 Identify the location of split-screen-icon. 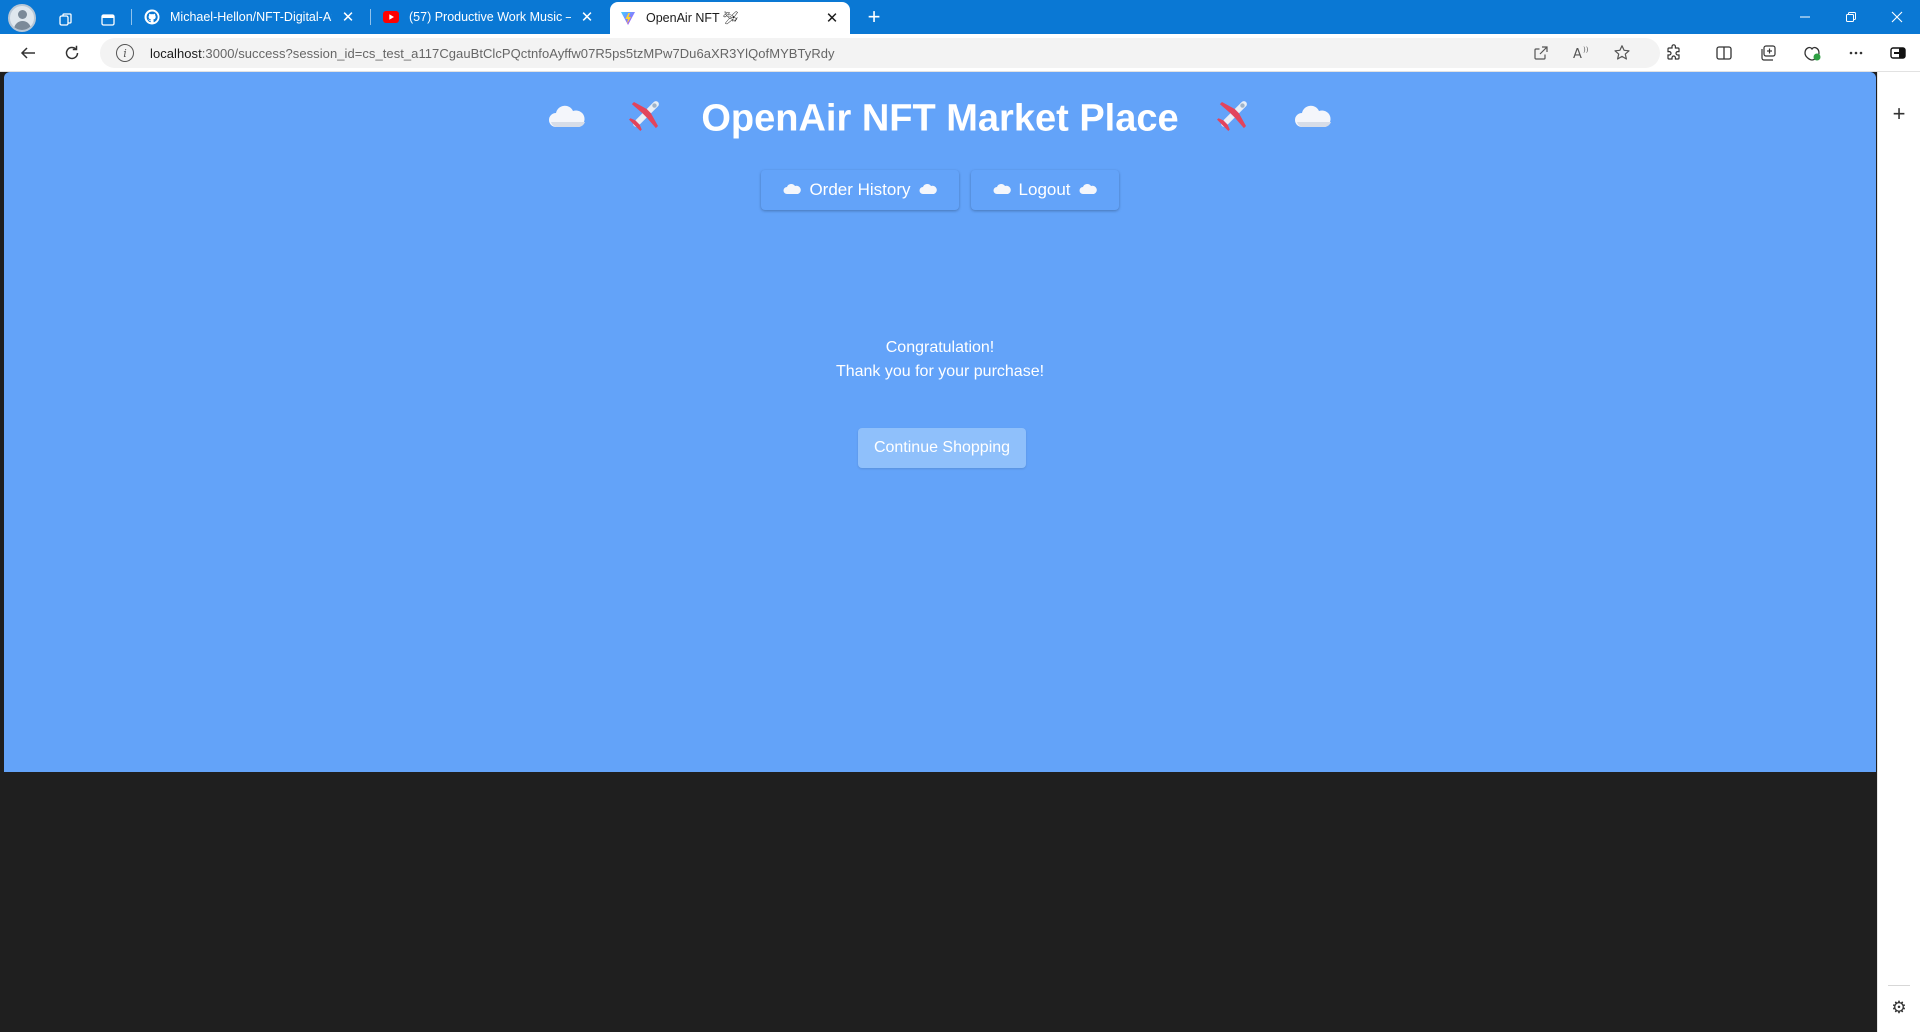
(1724, 53).